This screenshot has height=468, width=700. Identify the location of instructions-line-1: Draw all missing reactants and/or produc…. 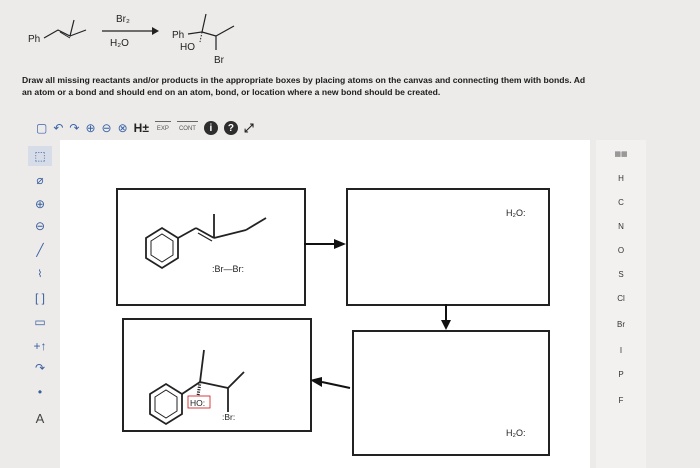
(304, 80).